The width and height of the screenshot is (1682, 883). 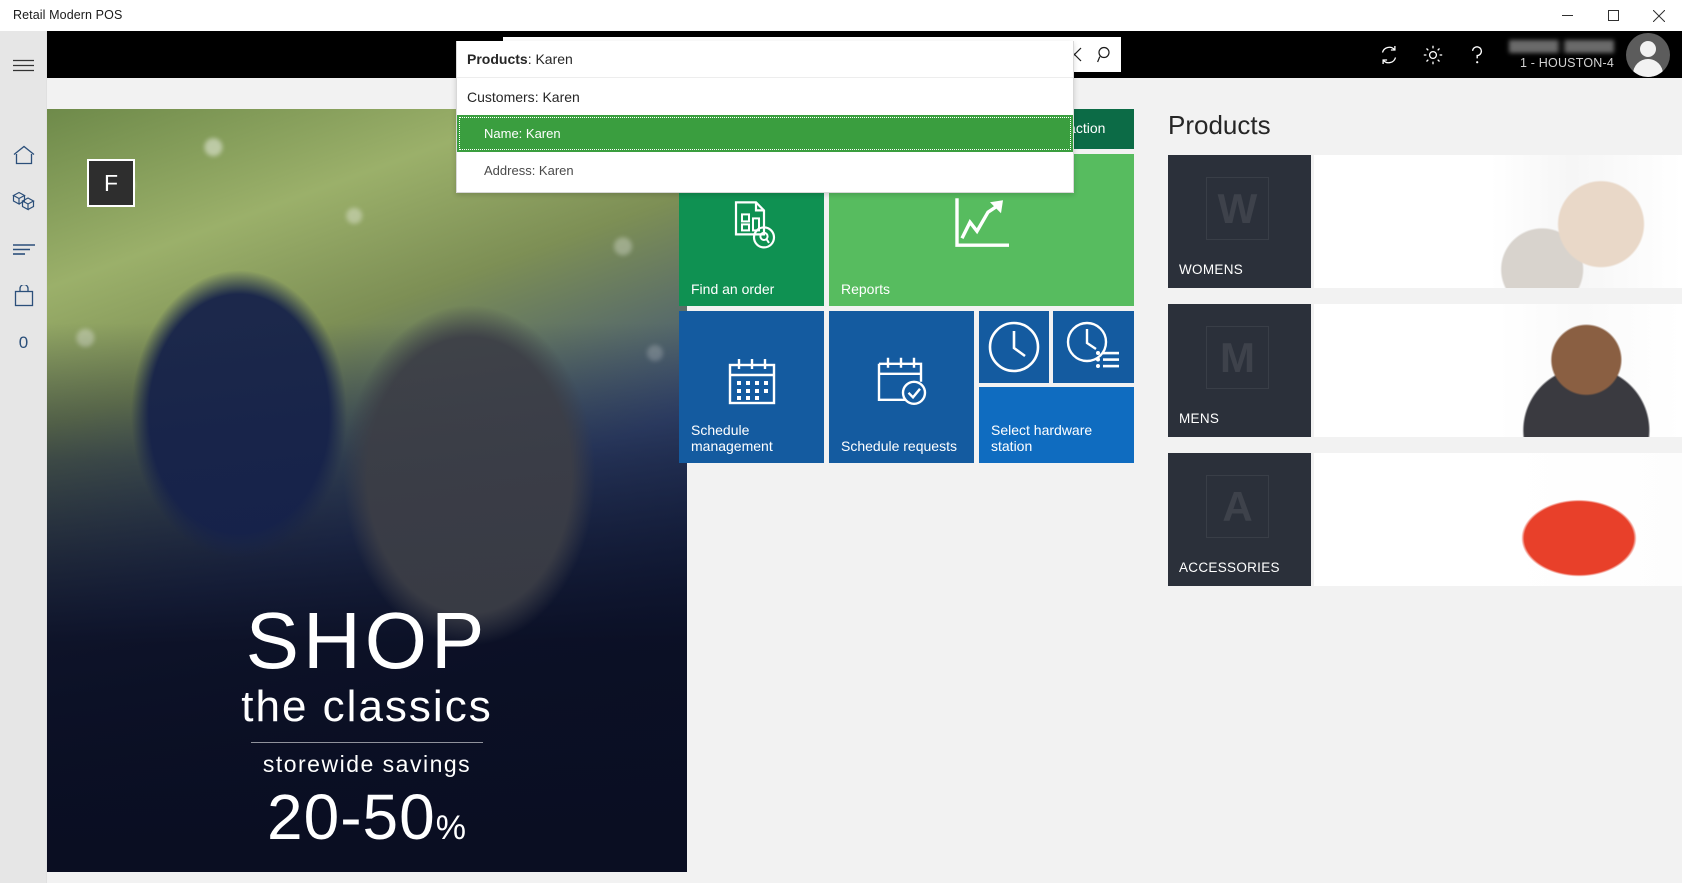 What do you see at coordinates (23, 248) in the screenshot?
I see `sidebar-item-transactions` at bounding box center [23, 248].